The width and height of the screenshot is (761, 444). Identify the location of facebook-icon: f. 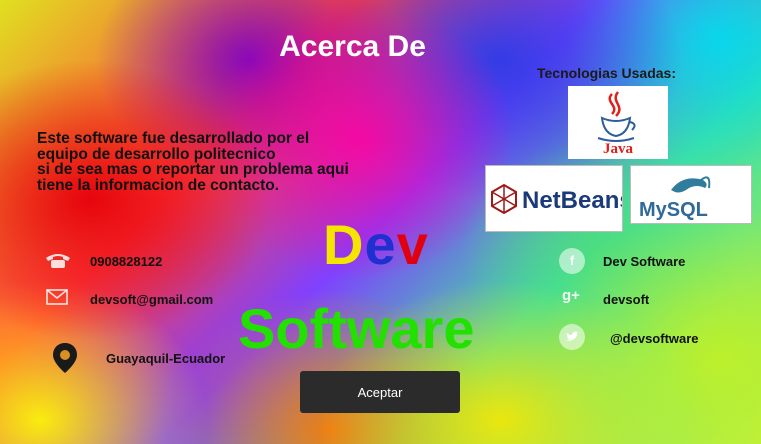
(572, 261).